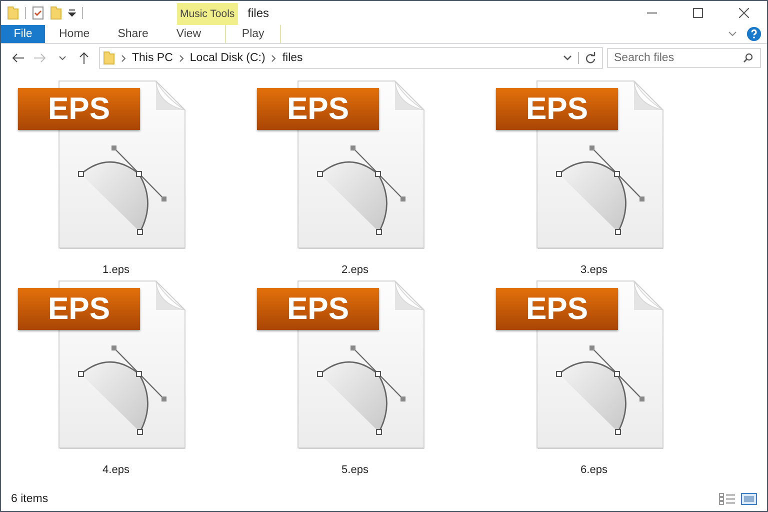  I want to click on breadcrumb: Local Disk (C:), so click(228, 58).